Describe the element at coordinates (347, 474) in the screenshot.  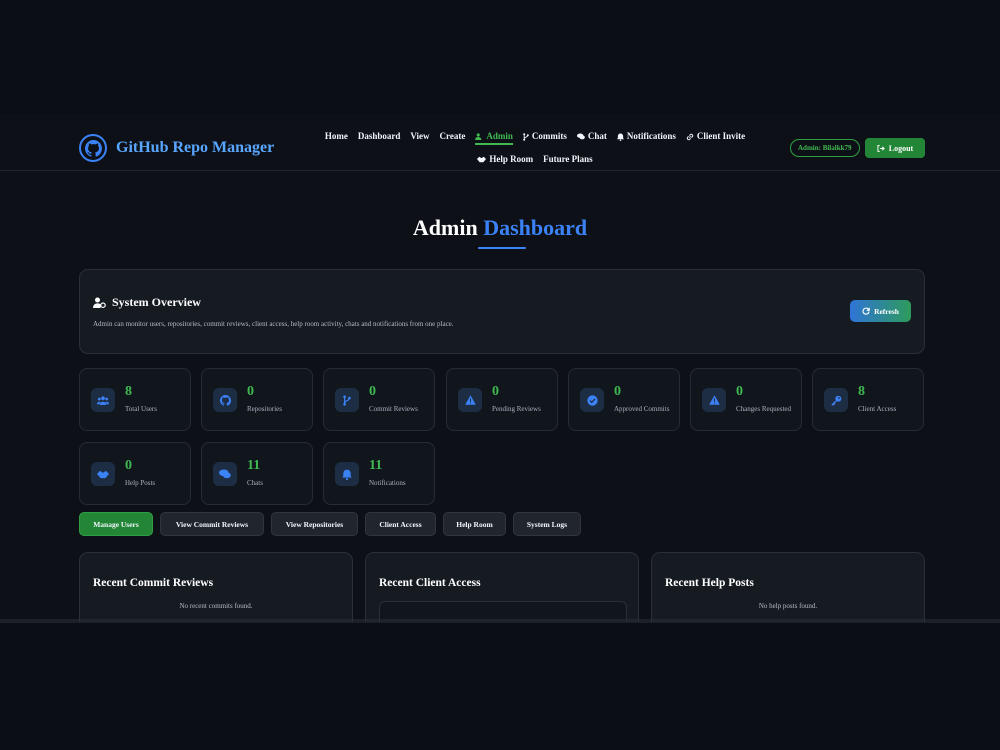
I see `bell-icon` at that location.